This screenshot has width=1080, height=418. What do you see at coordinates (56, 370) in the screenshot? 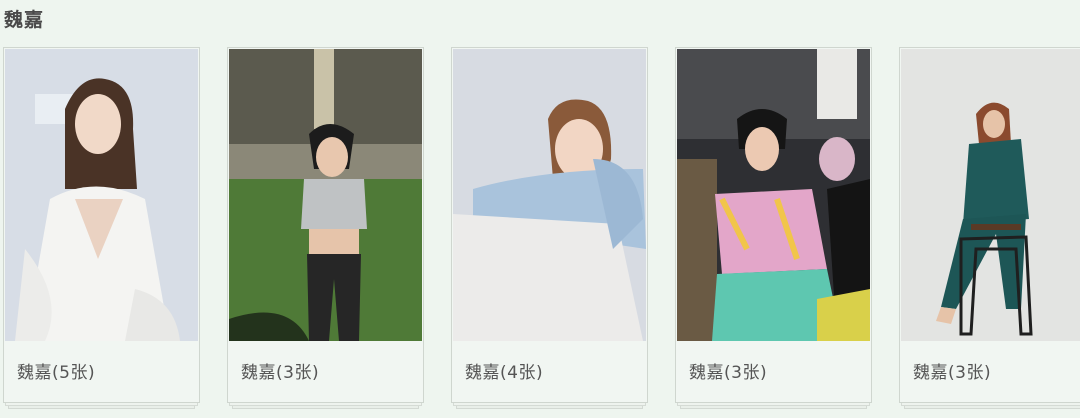
I see `album-caption: 魏嘉(5张)` at bounding box center [56, 370].